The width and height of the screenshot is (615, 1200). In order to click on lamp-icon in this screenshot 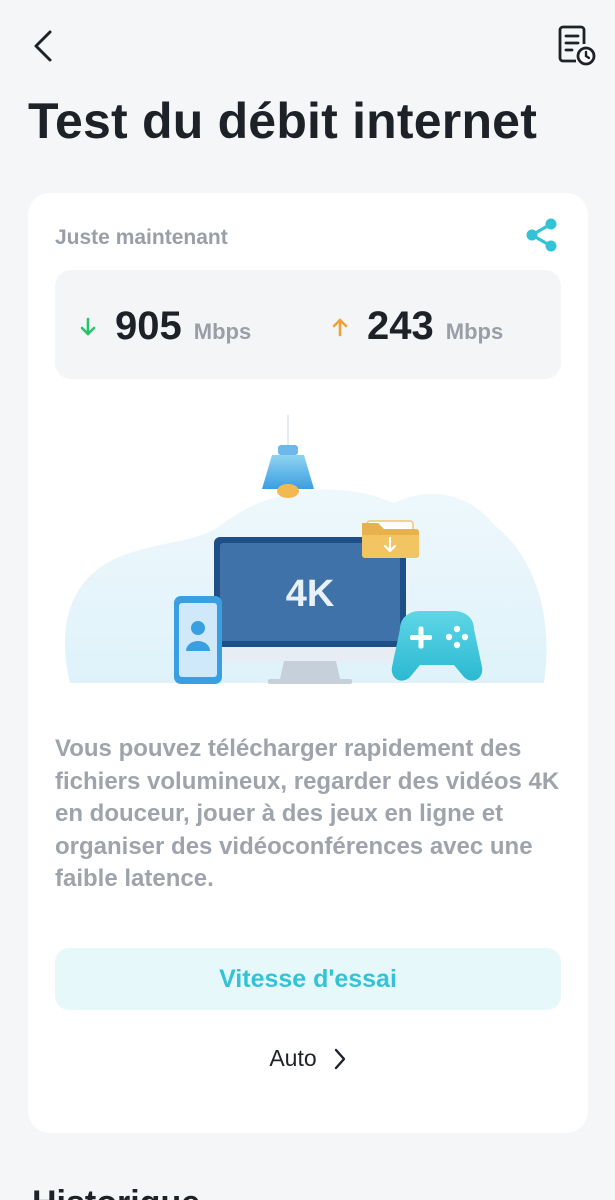, I will do `click(288, 456)`.